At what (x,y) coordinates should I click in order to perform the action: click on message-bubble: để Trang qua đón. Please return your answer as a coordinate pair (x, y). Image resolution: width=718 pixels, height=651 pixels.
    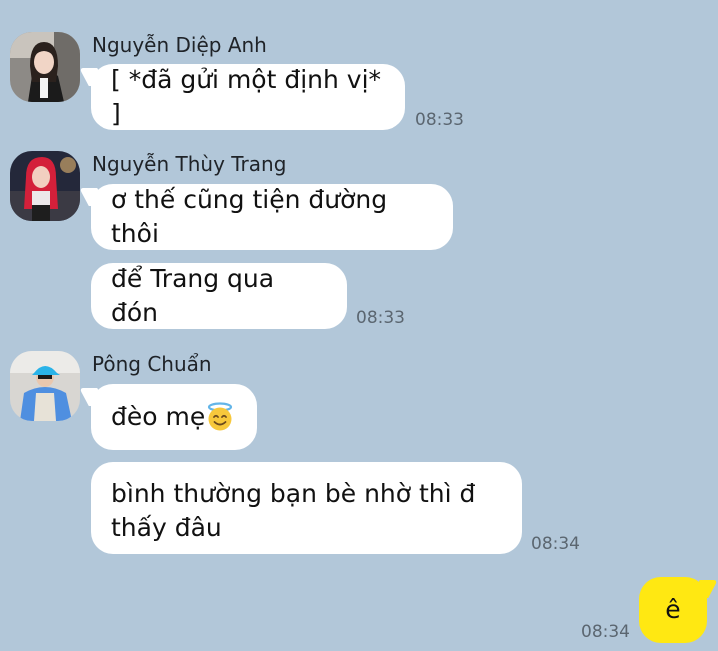
    Looking at the image, I should click on (219, 296).